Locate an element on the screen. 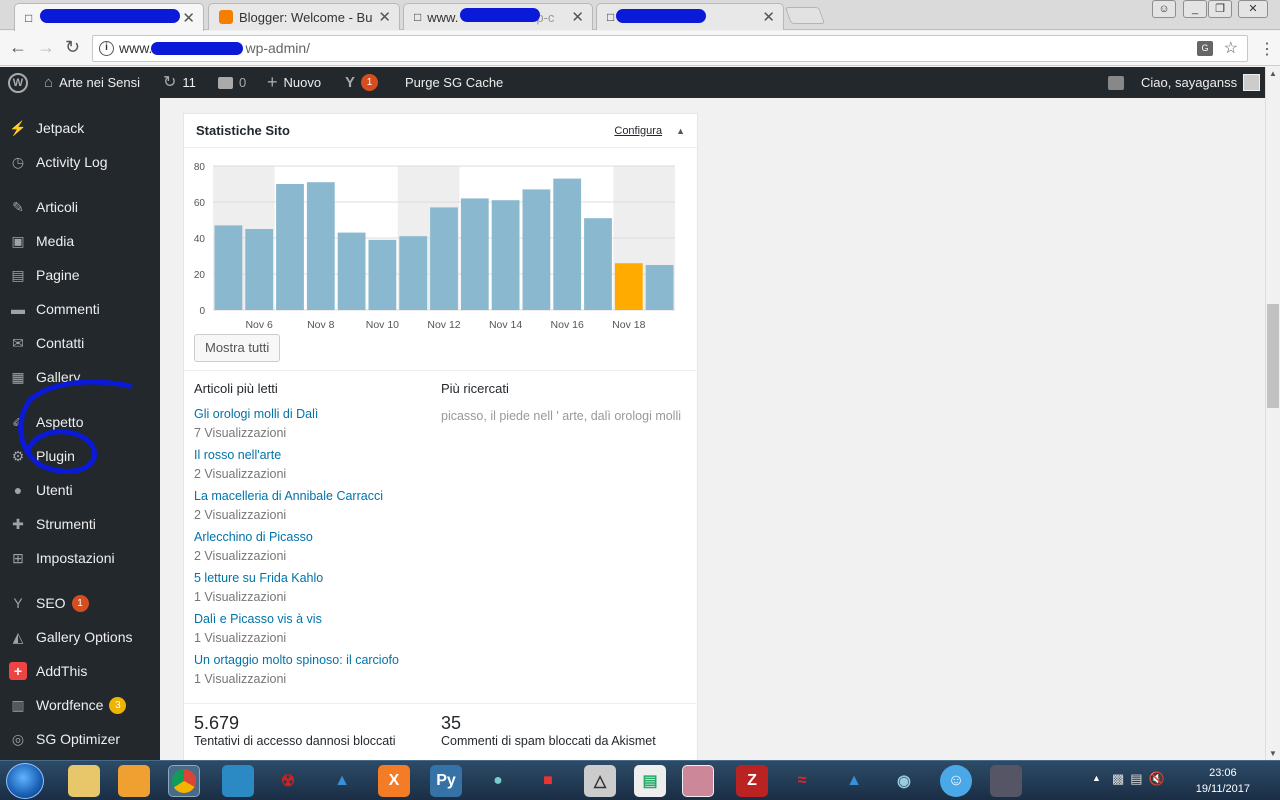 The height and width of the screenshot is (800, 1280). arrow-left-icon: ← is located at coordinates (18, 47).